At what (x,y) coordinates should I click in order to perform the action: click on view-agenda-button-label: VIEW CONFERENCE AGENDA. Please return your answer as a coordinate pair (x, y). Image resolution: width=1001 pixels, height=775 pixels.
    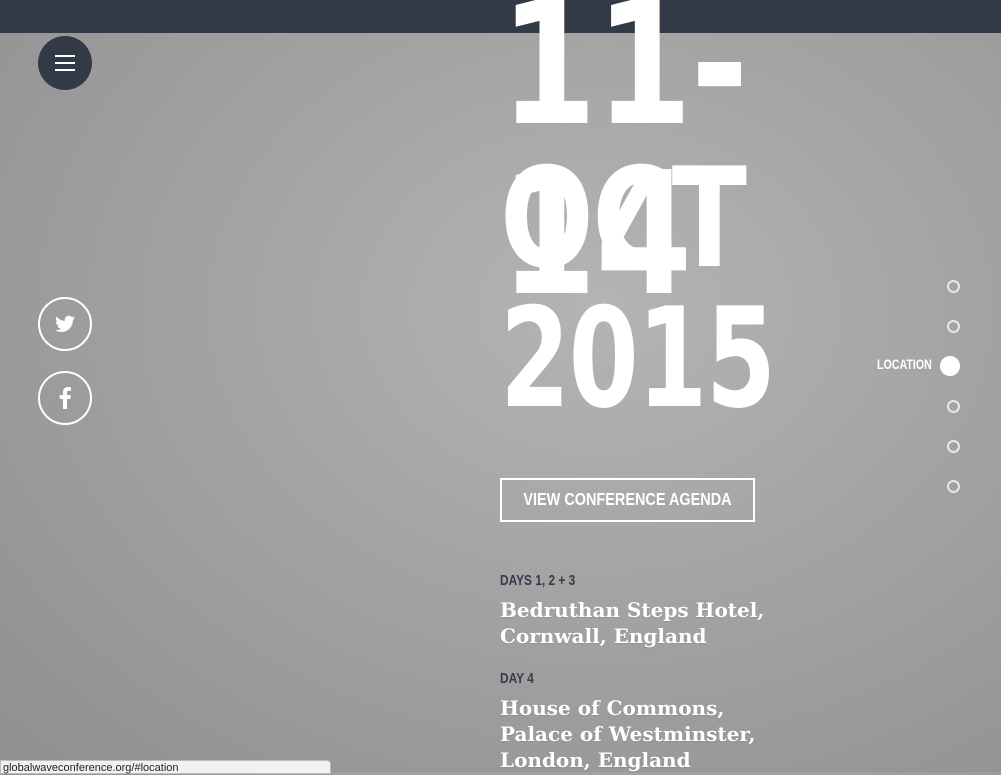
    Looking at the image, I should click on (627, 499).